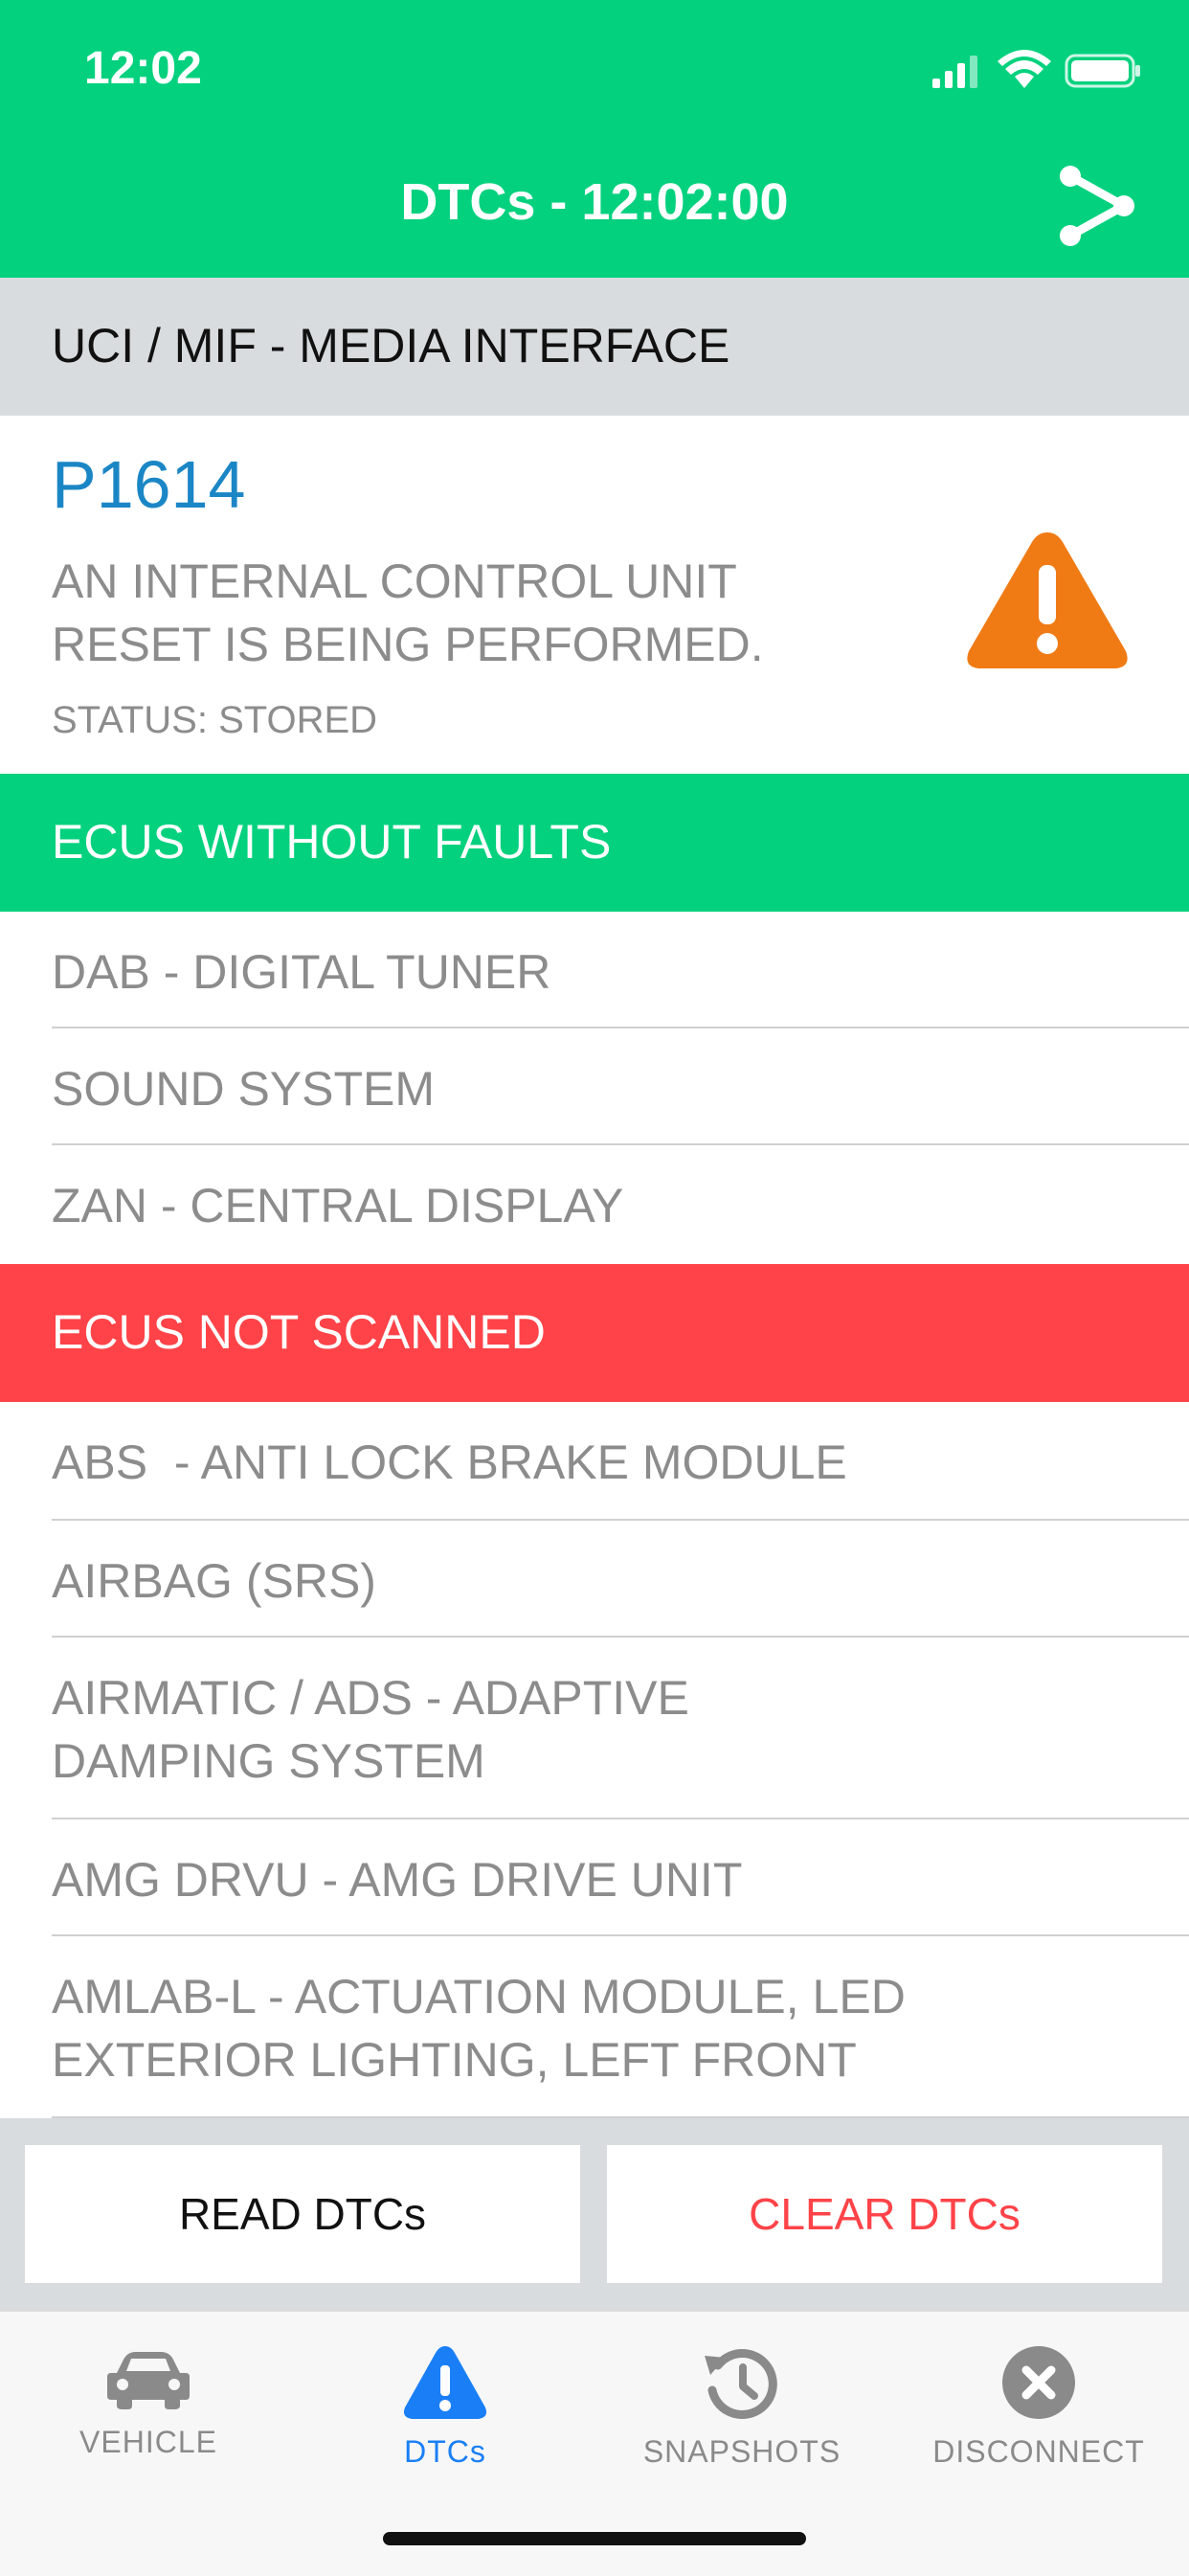  Describe the element at coordinates (1098, 206) in the screenshot. I see `share-icon` at that location.